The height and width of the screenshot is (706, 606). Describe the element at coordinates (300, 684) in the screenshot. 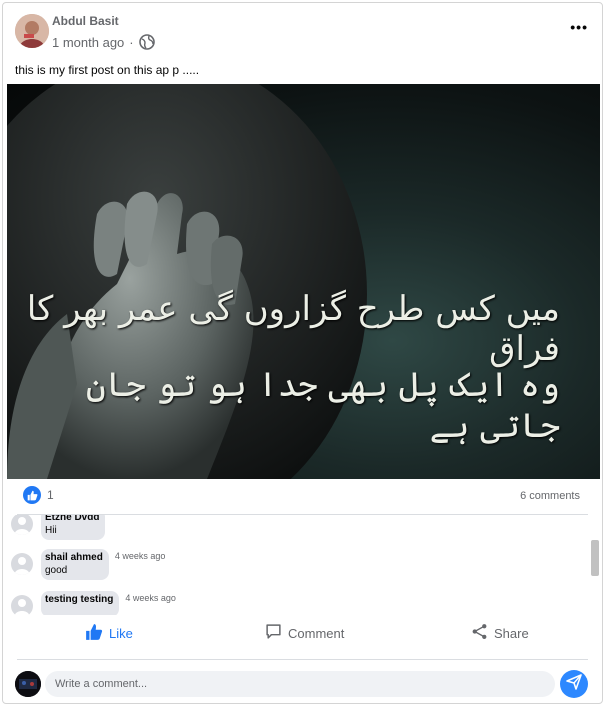

I see `comment-input` at that location.